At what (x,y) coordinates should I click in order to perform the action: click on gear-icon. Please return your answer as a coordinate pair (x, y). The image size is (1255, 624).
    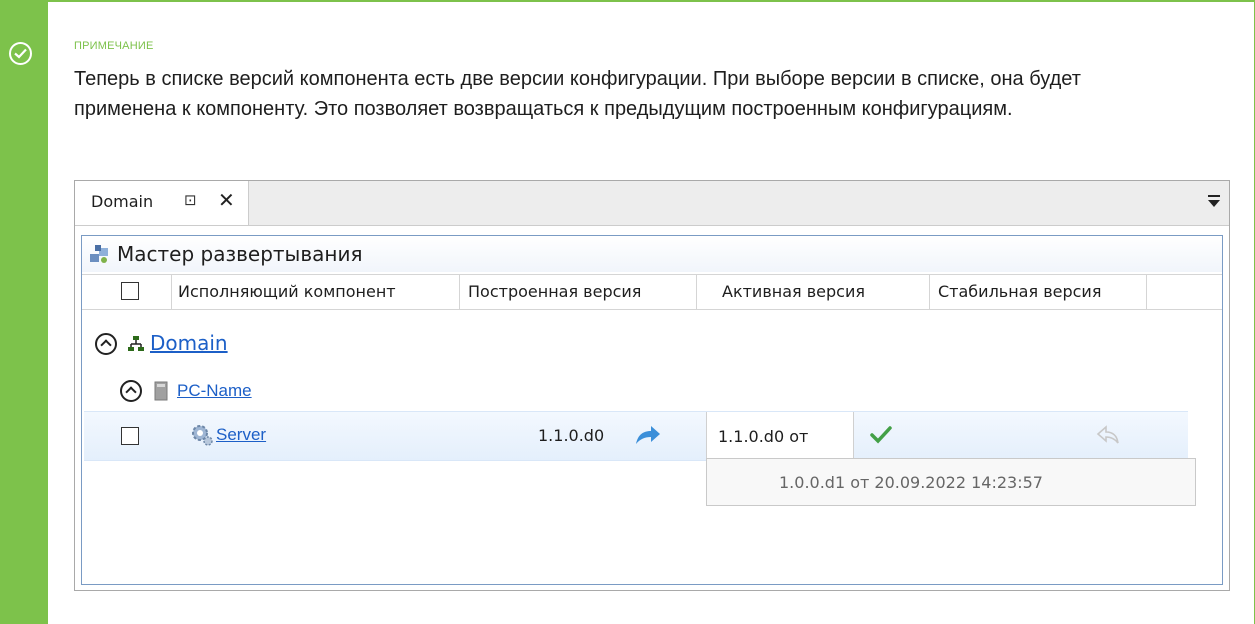
    Looking at the image, I should click on (202, 435).